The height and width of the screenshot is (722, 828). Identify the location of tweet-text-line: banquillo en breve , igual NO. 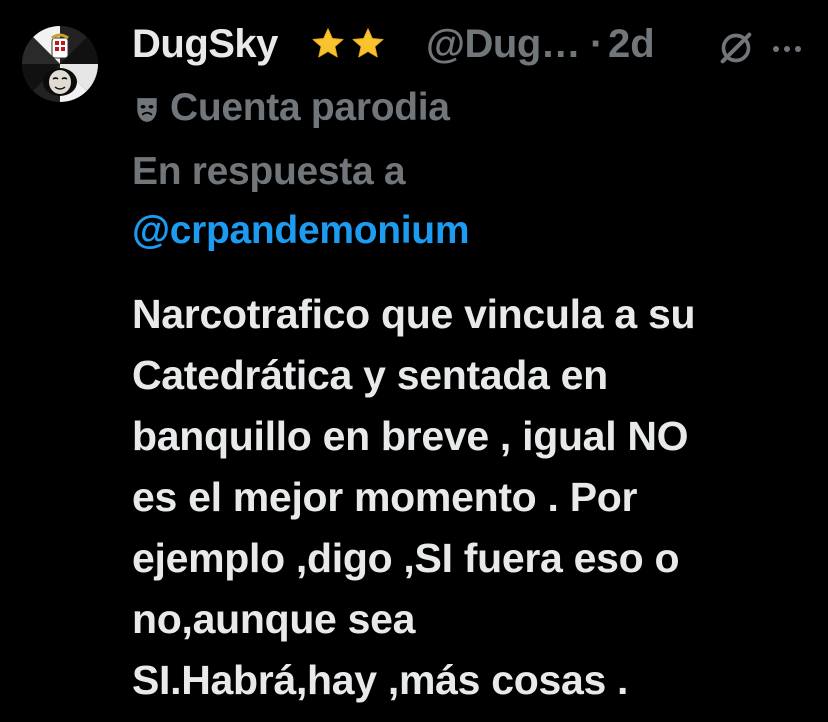
(410, 436).